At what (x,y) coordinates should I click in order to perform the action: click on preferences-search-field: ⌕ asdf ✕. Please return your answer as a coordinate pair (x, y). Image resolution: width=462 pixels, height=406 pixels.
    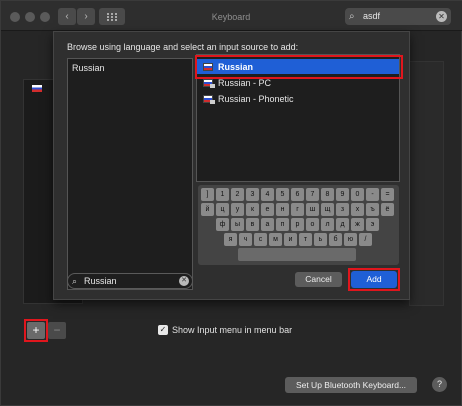
    Looking at the image, I should click on (398, 16).